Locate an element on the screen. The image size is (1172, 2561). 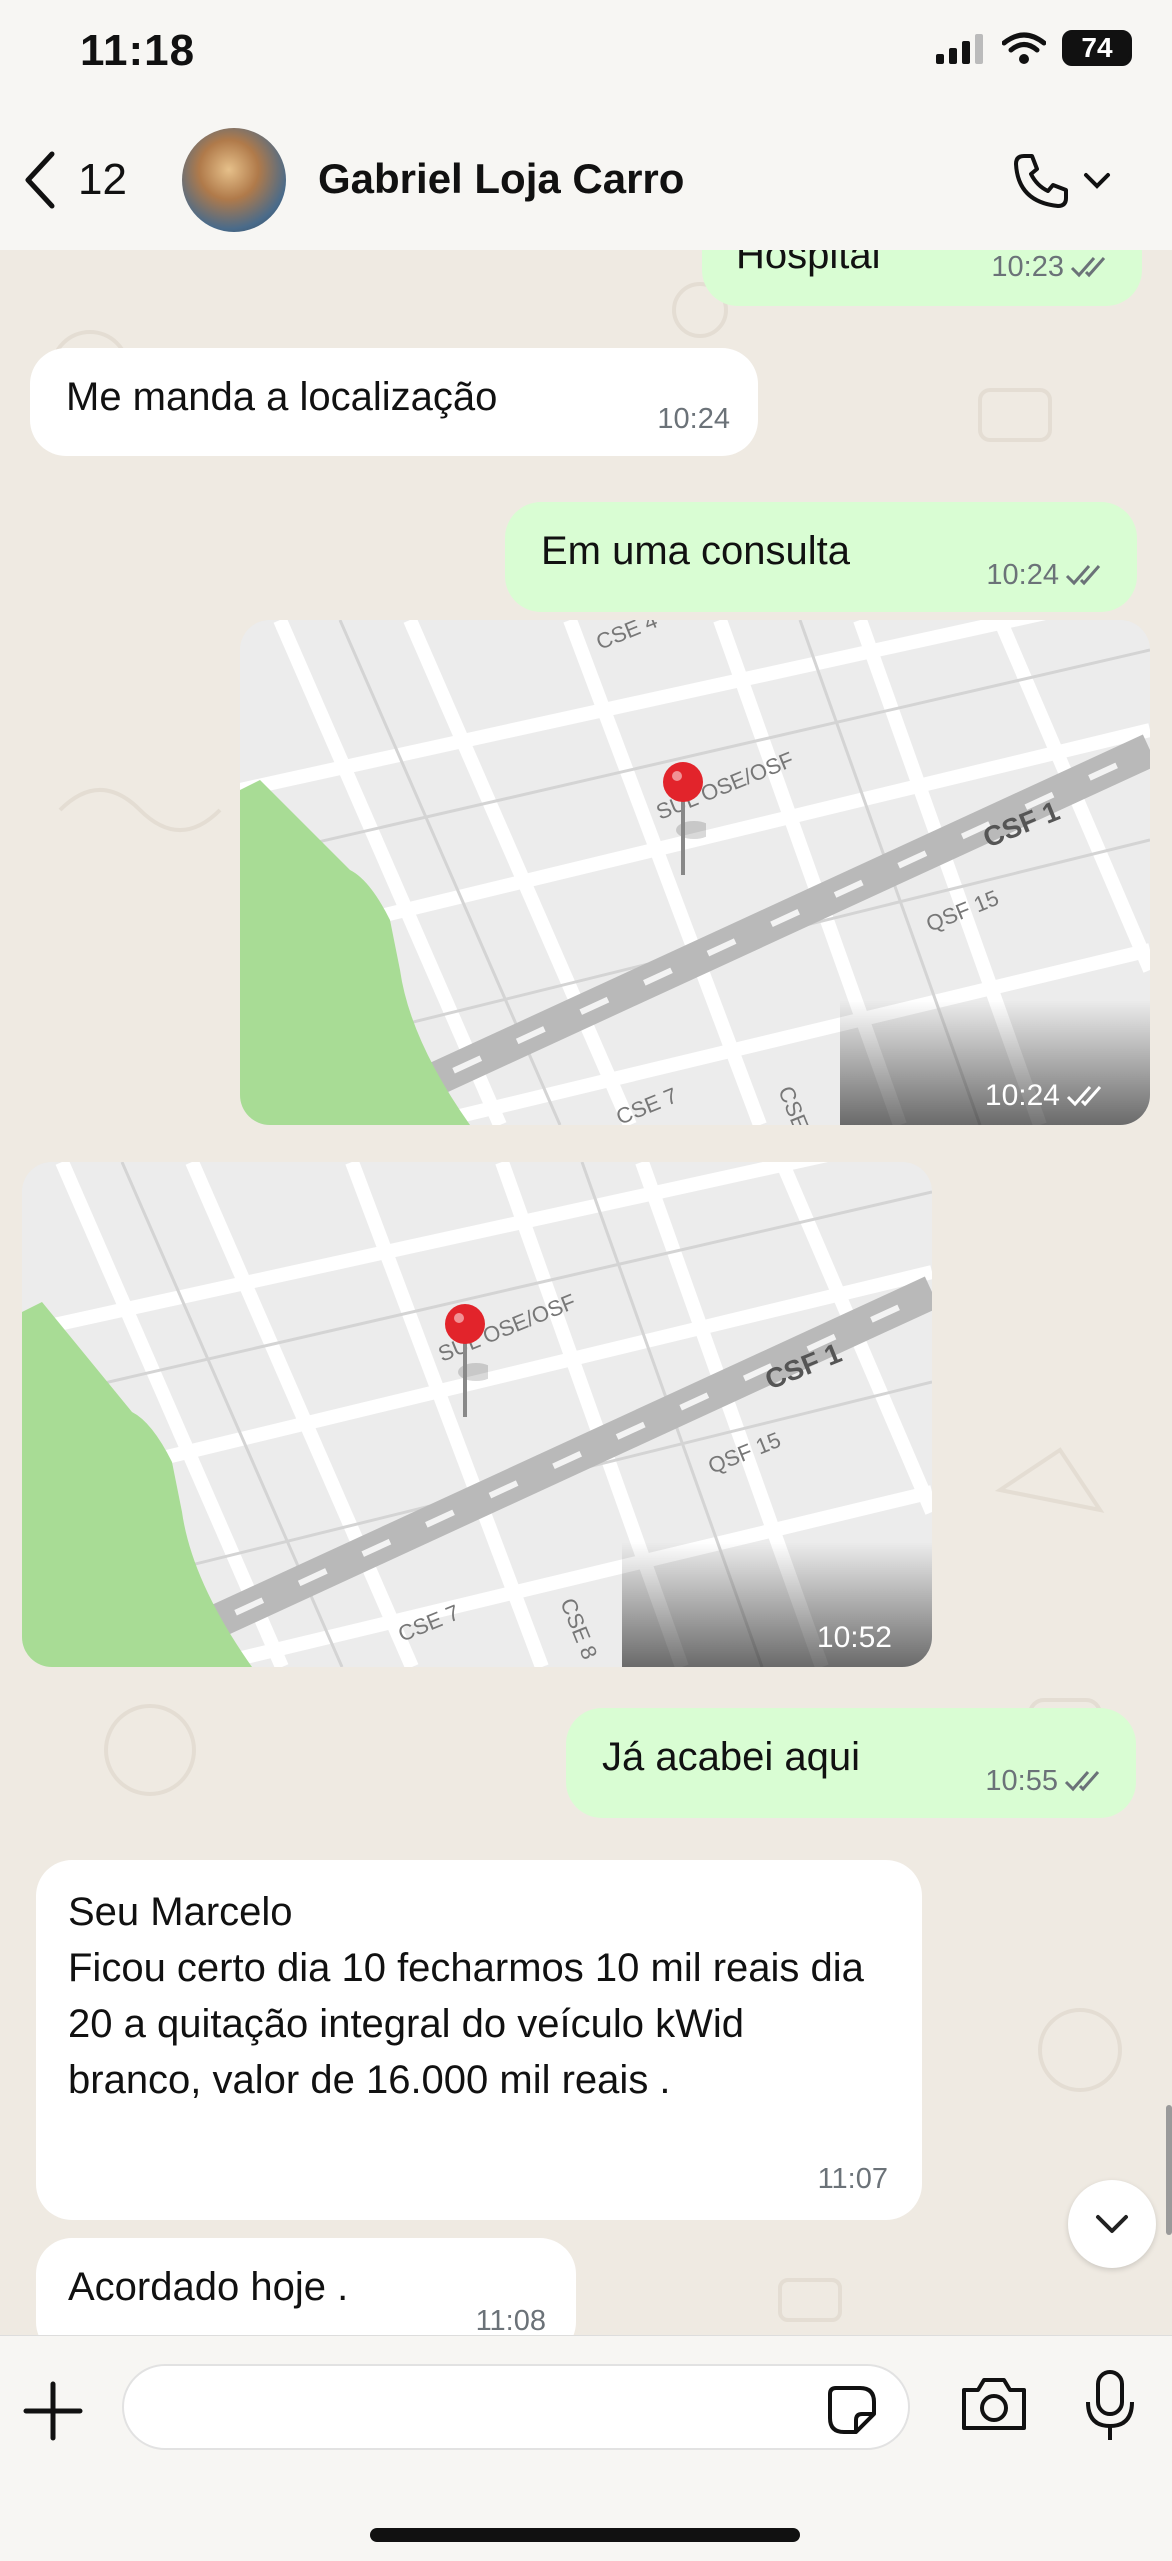
message-bubble-outgoing: Já acabei aqui 10:55 is located at coordinates (851, 1763).